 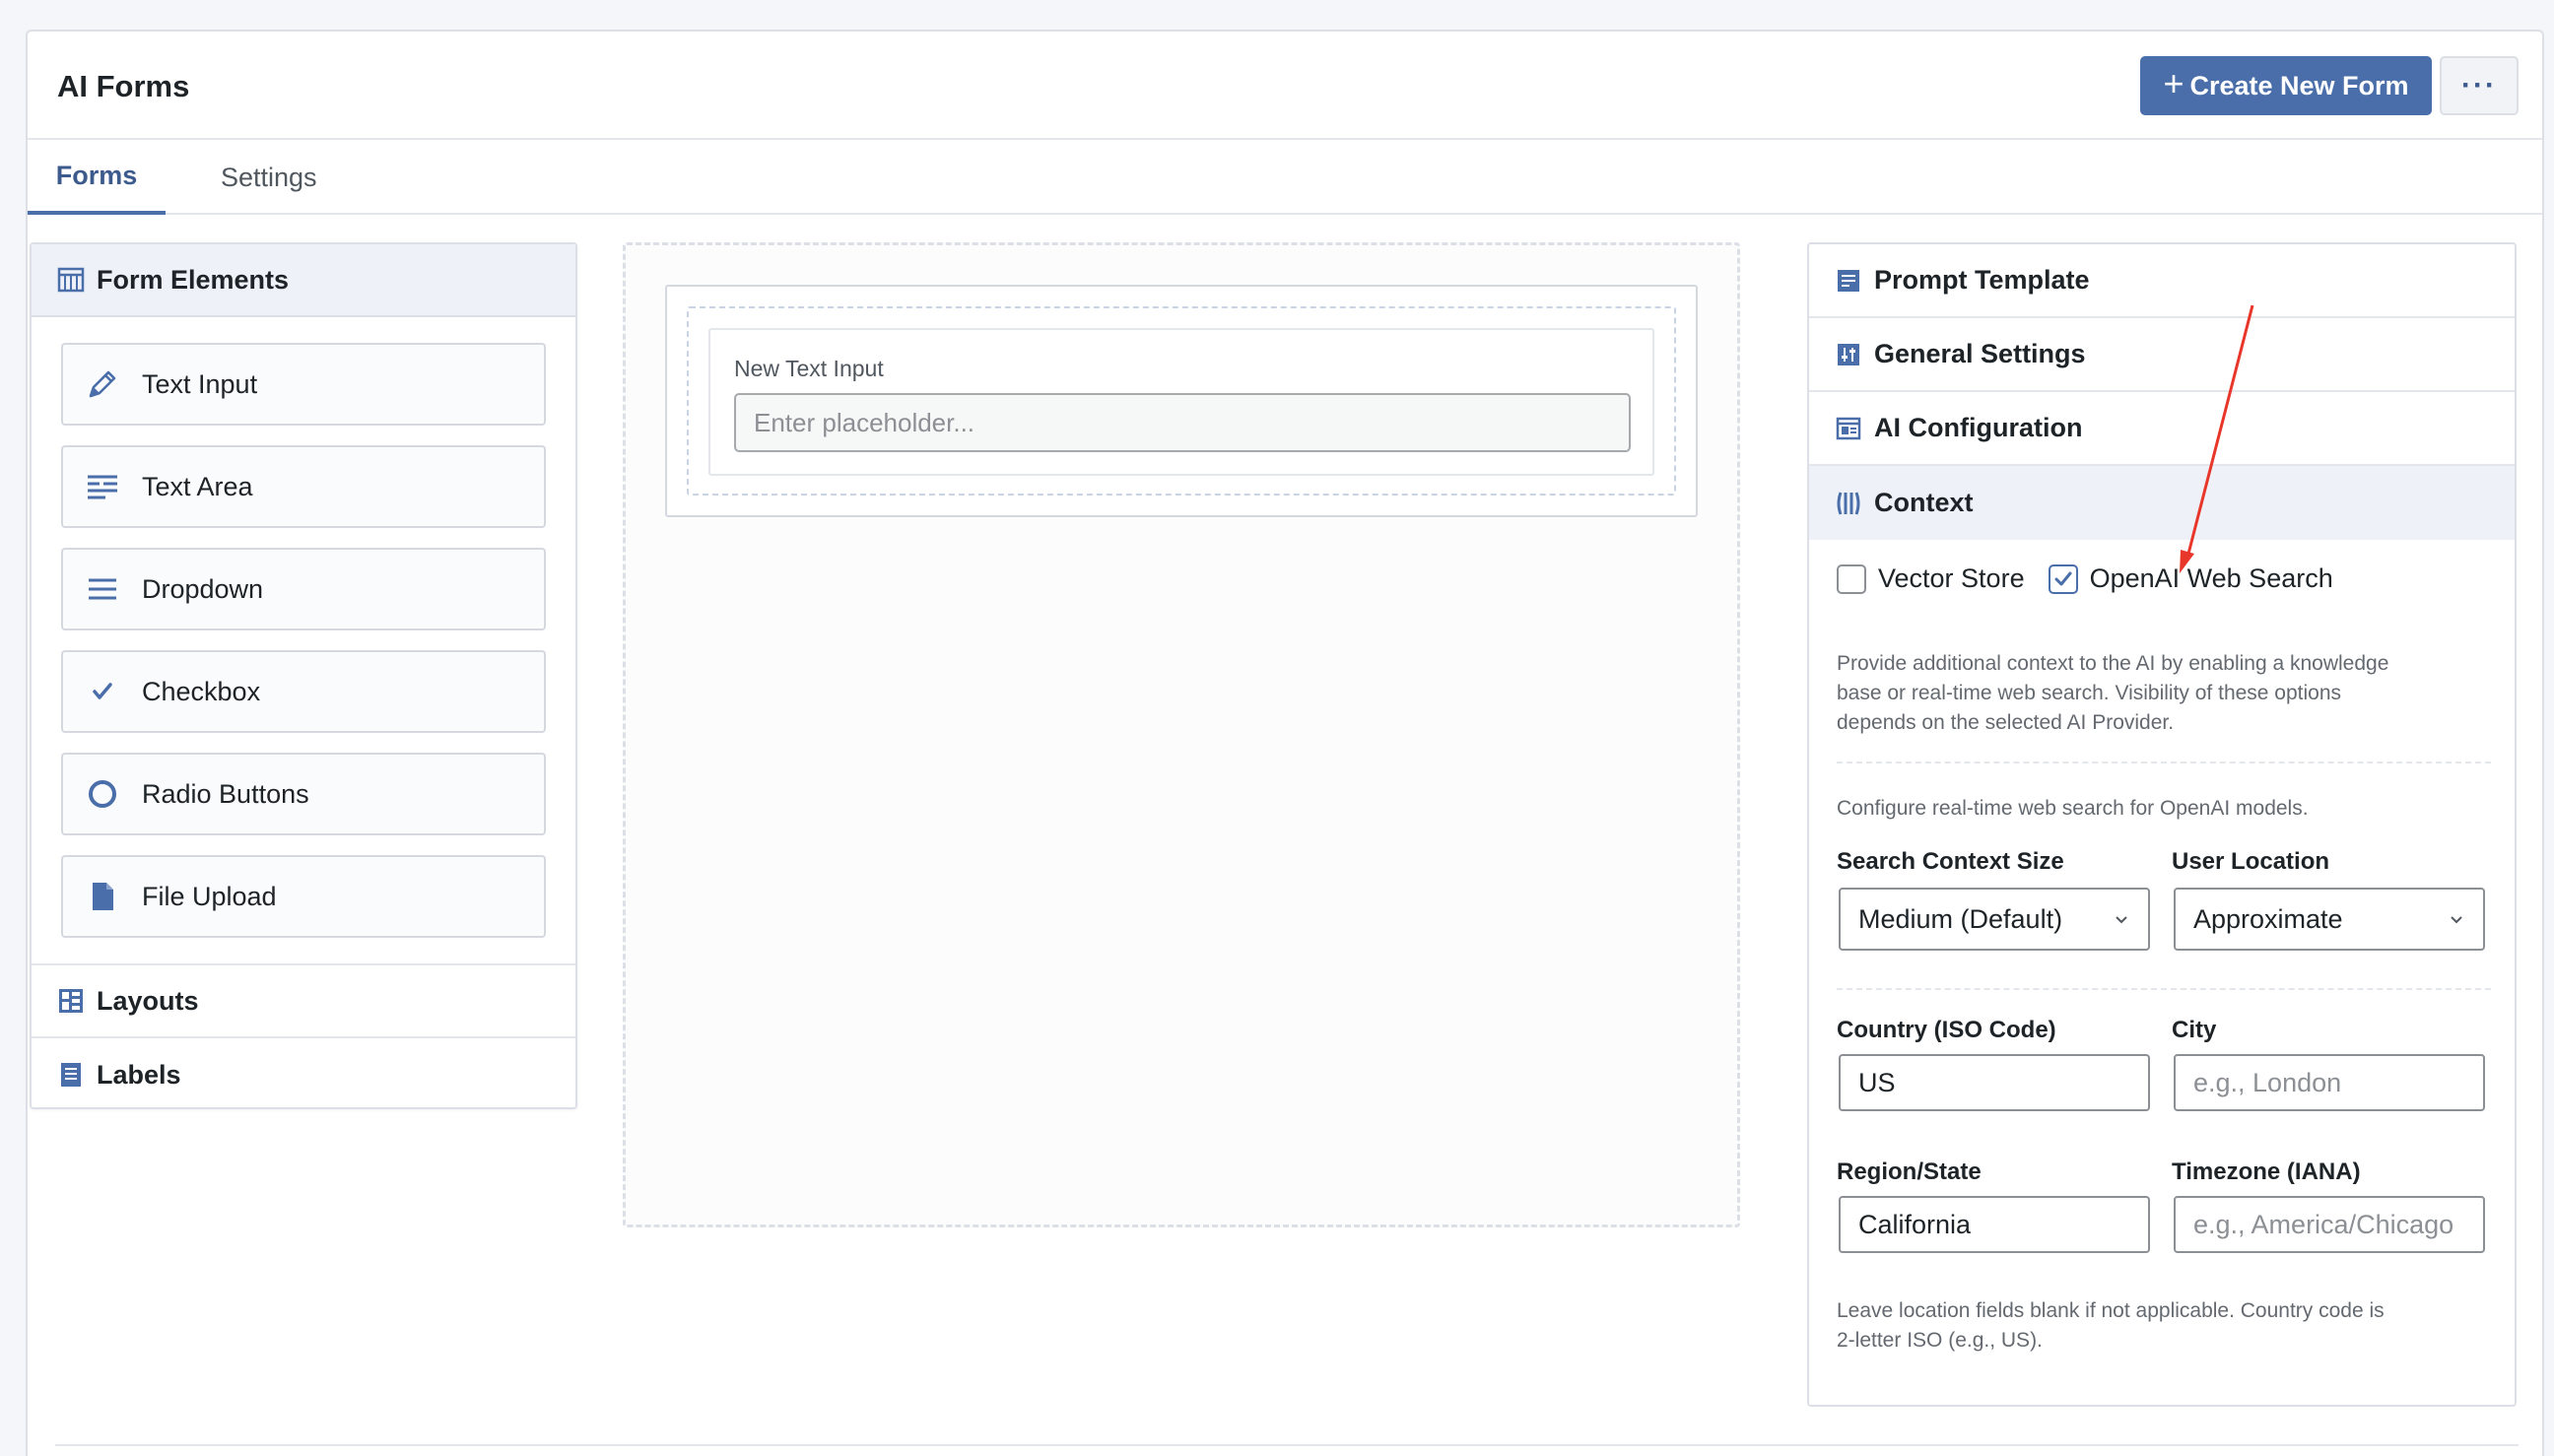 I want to click on tab-bar: Forms Settings, so click(x=1285, y=177).